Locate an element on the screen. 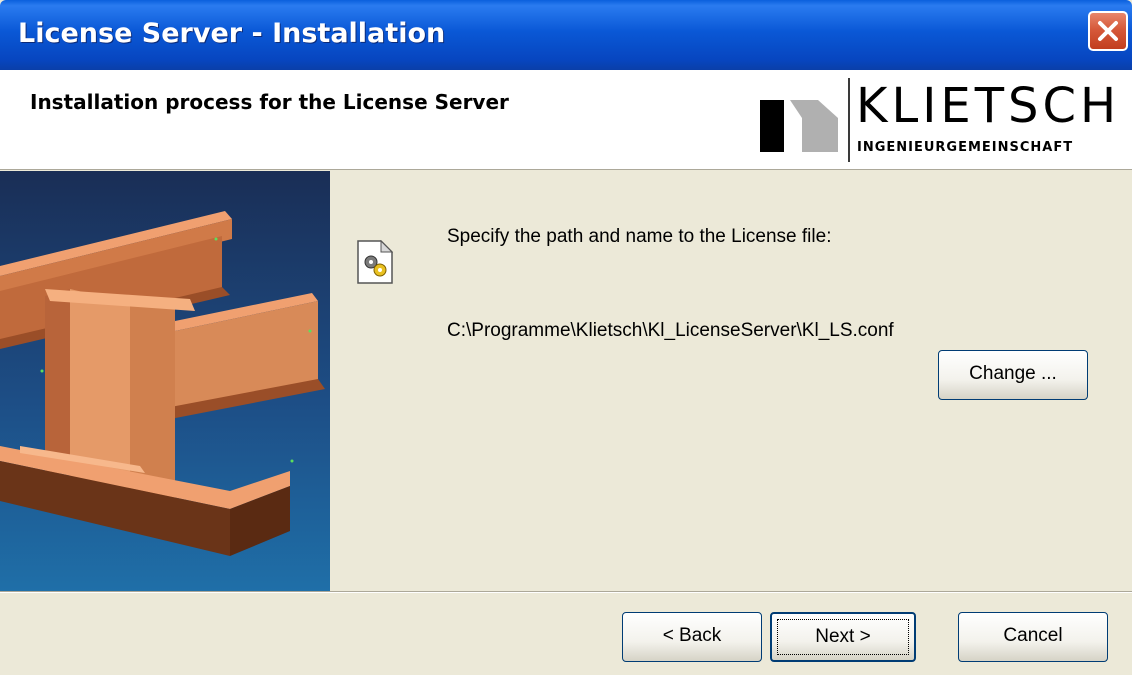 The height and width of the screenshot is (675, 1132). window-title: License Server - Installation is located at coordinates (232, 33).